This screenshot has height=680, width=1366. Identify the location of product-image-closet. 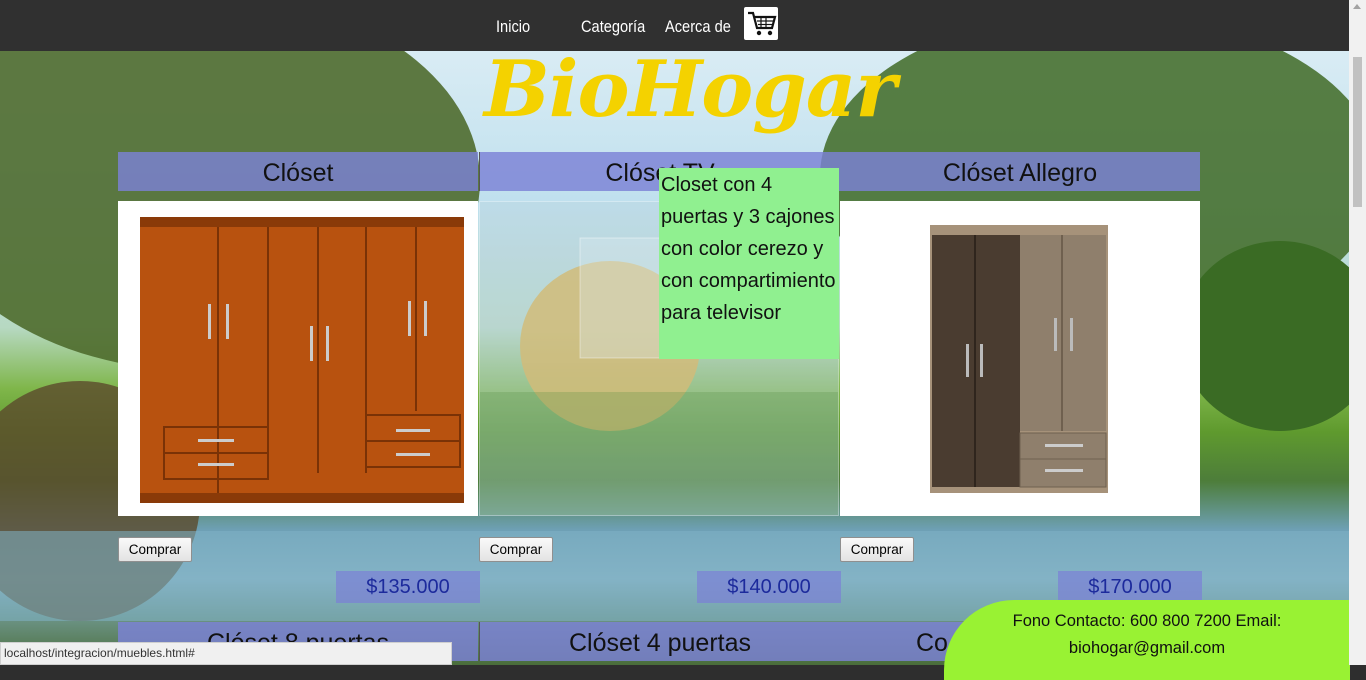
(298, 358).